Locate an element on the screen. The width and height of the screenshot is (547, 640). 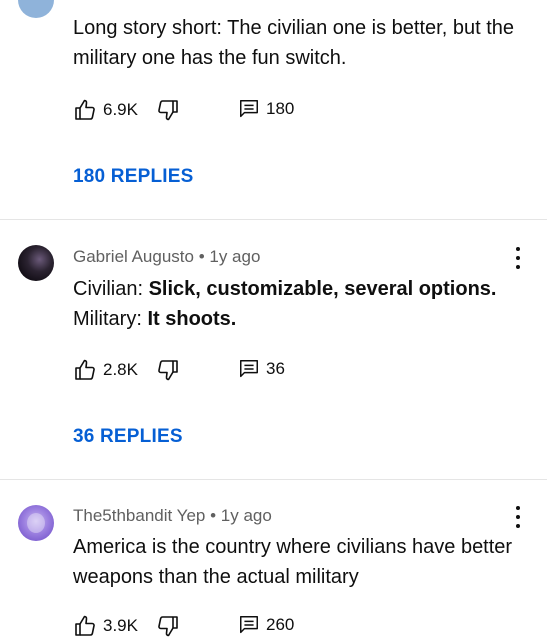
comment-actions: 3.9K 260 is located at coordinates (223, 626).